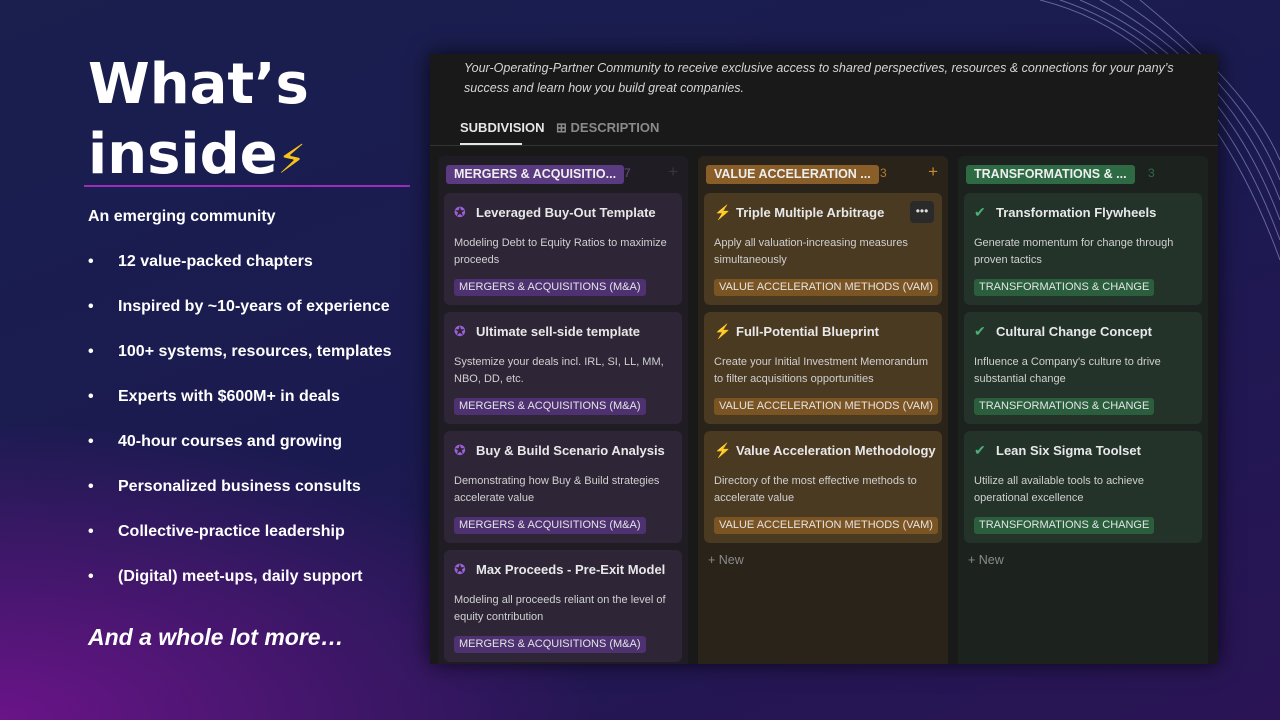 The width and height of the screenshot is (1280, 720). What do you see at coordinates (215, 261) in the screenshot?
I see `bullet-text: 12 value-packed chapters` at bounding box center [215, 261].